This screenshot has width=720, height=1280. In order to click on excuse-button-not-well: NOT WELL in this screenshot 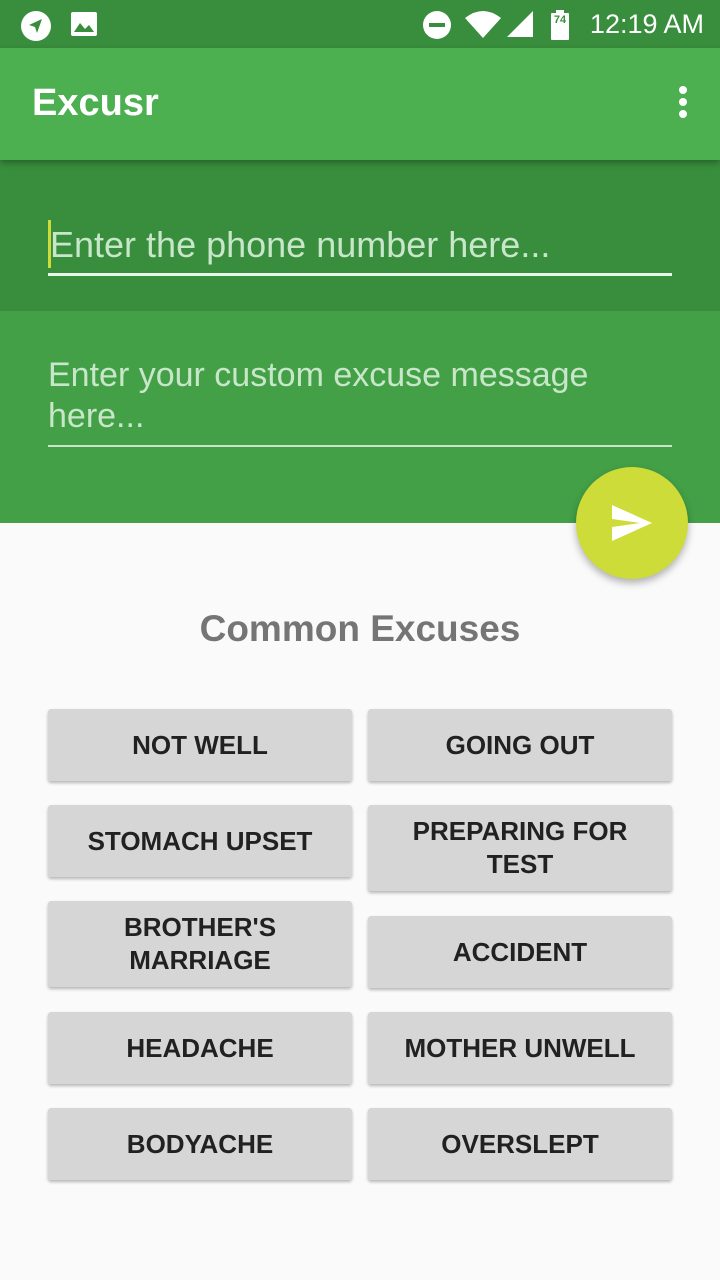, I will do `click(200, 745)`.